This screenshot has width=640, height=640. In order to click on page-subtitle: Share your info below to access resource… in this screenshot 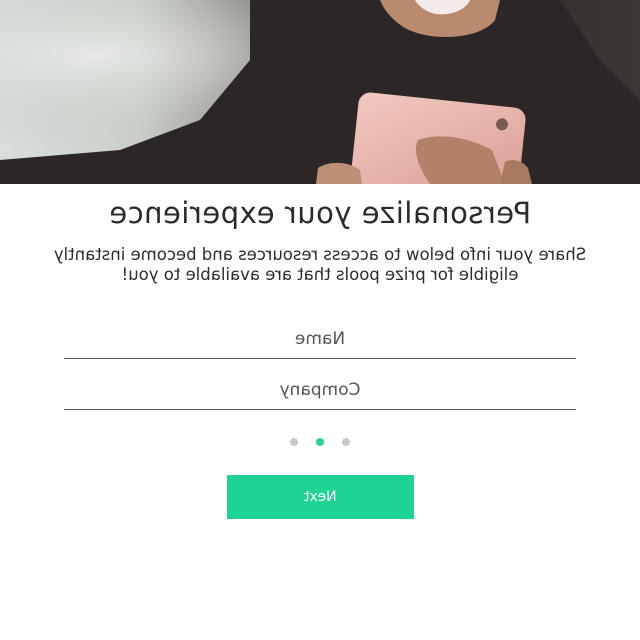, I will do `click(320, 264)`.